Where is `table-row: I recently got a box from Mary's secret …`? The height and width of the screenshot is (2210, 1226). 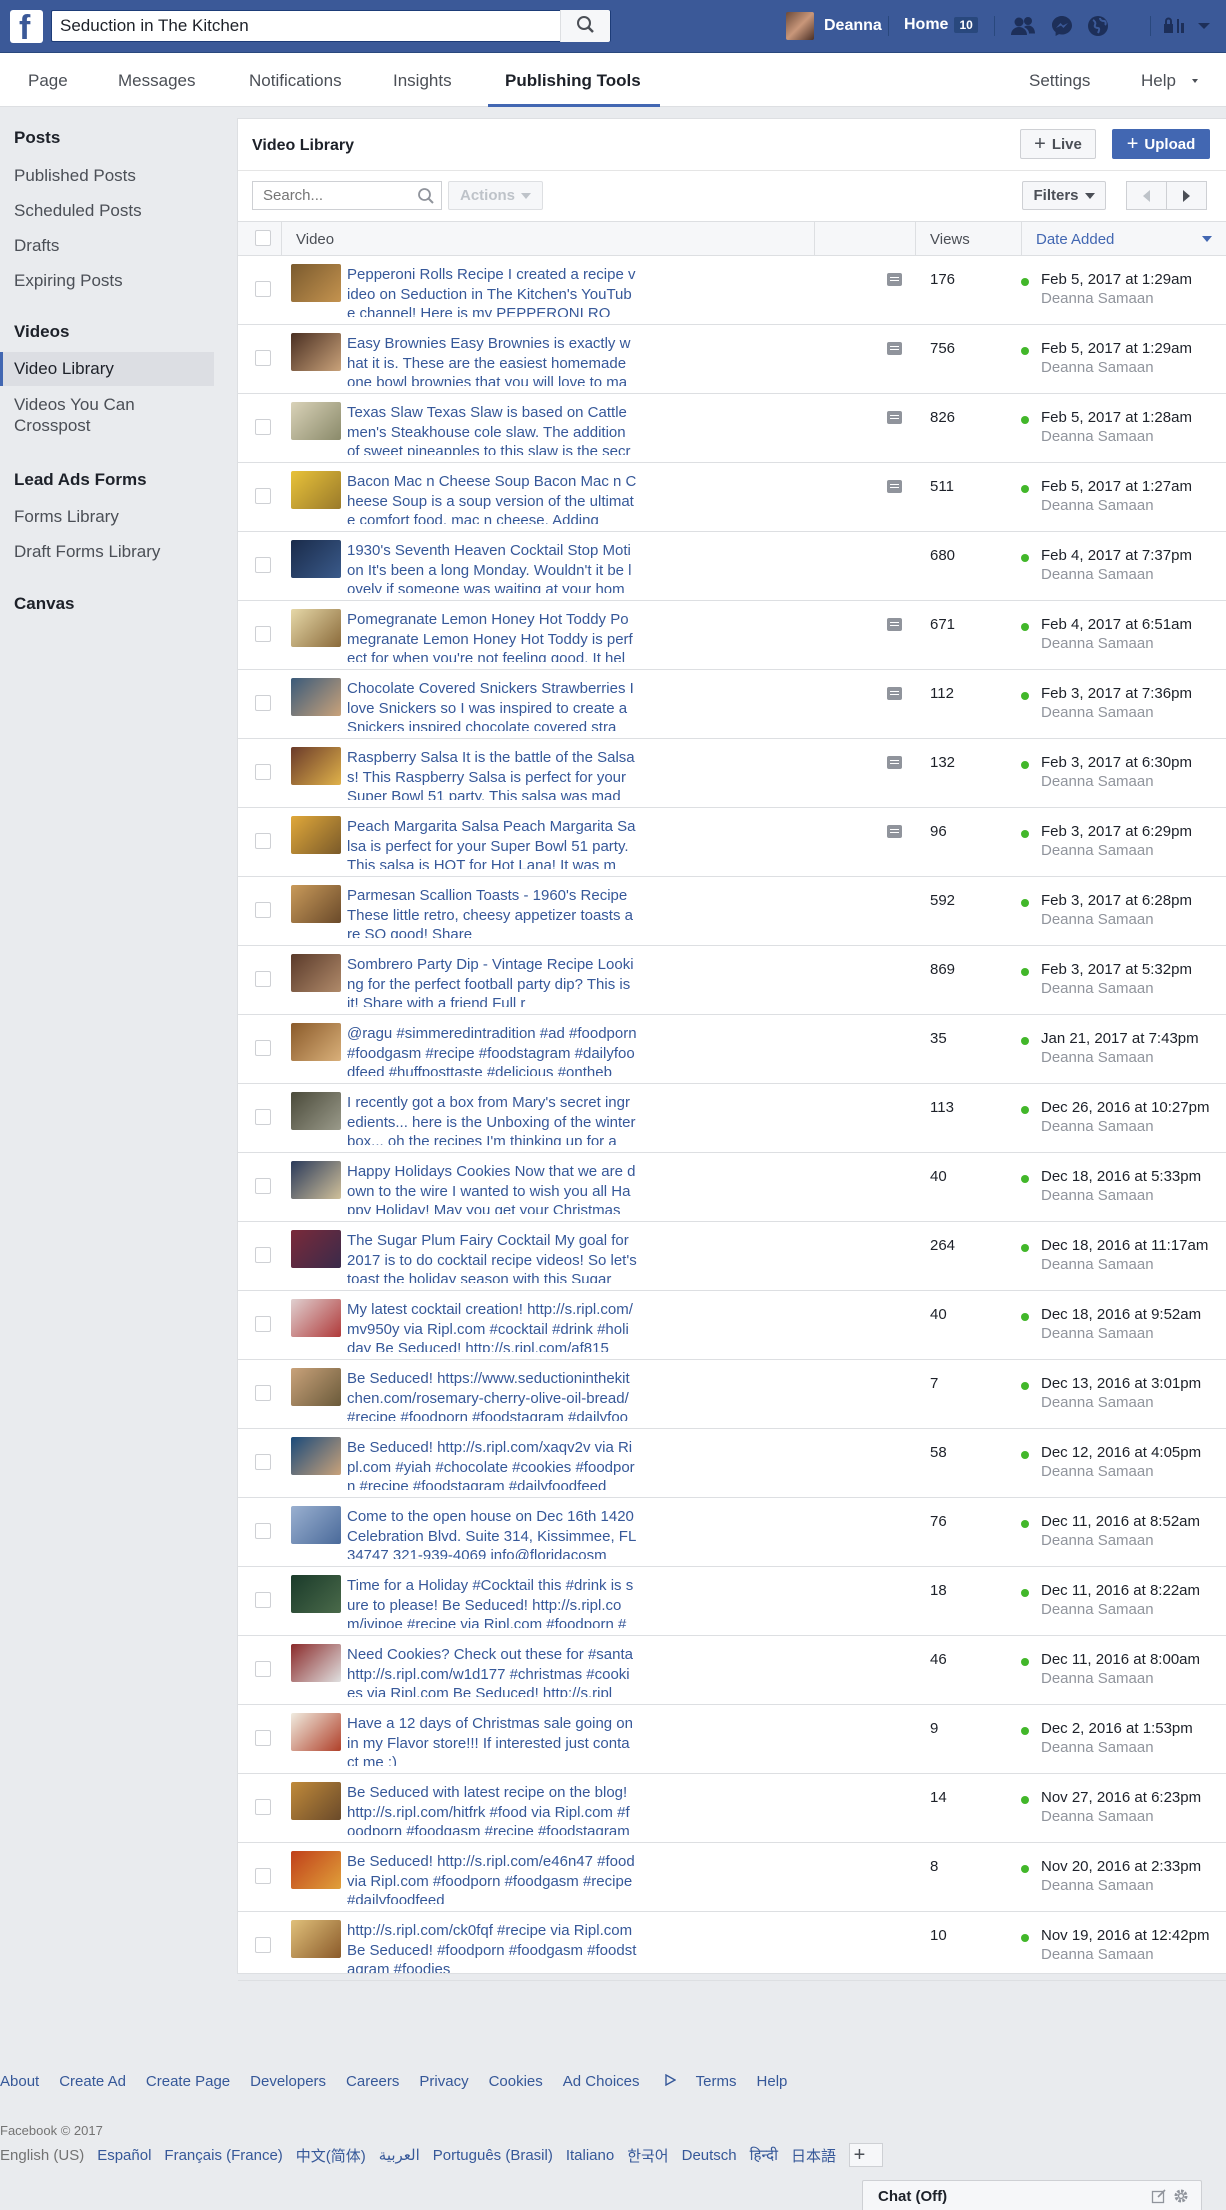
table-row: I recently got a box from Mary's secret … is located at coordinates (732, 1118).